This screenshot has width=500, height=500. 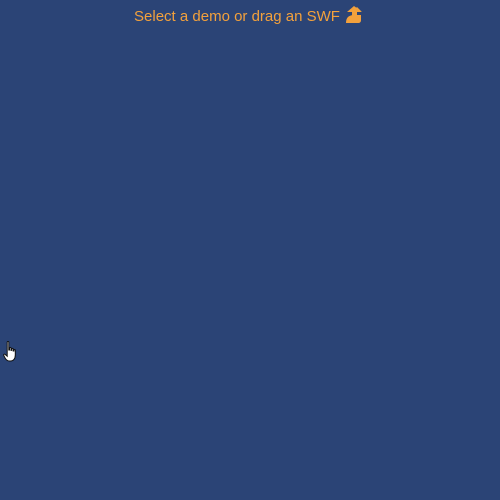 What do you see at coordinates (237, 16) in the screenshot?
I see `prompt-text: Select a demo or drag an SWF` at bounding box center [237, 16].